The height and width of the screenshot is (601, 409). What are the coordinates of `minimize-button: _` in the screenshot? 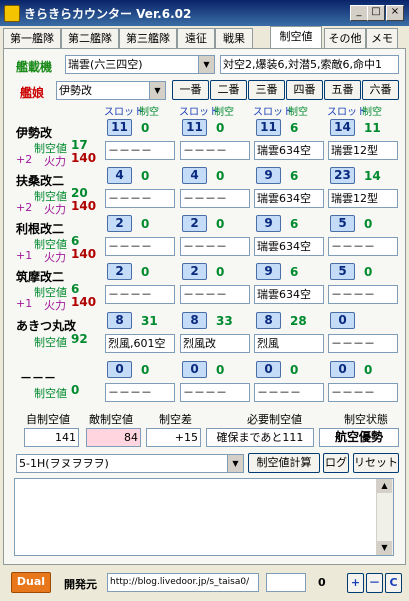 It's located at (359, 13).